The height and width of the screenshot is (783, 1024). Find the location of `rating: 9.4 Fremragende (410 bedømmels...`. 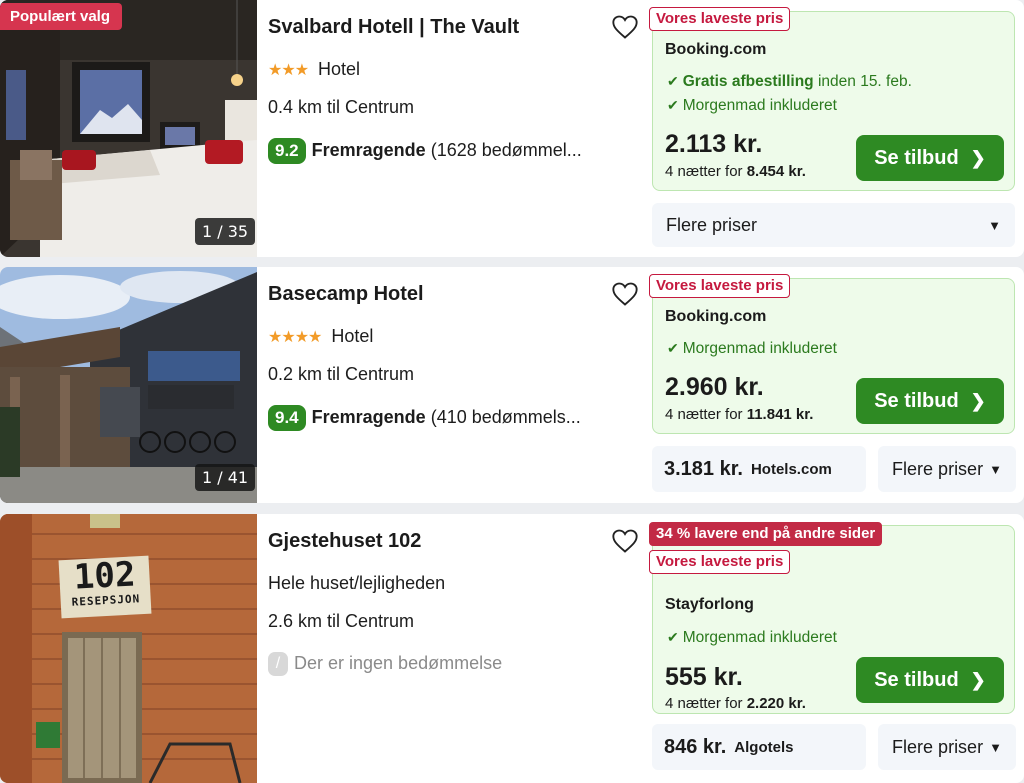

rating: 9.4 Fremragende (410 bedømmels... is located at coordinates (424, 418).